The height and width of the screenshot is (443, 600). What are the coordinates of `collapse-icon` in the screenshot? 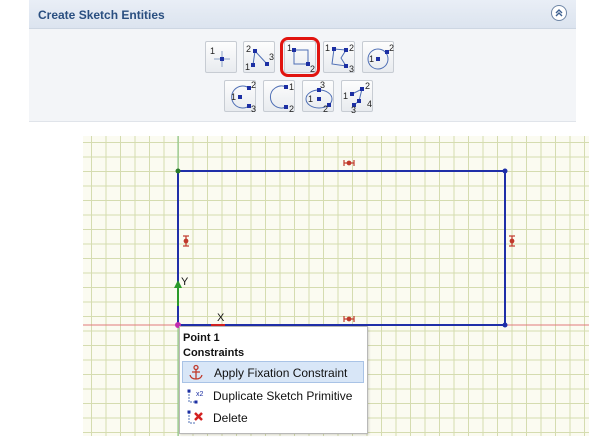 It's located at (559, 13).